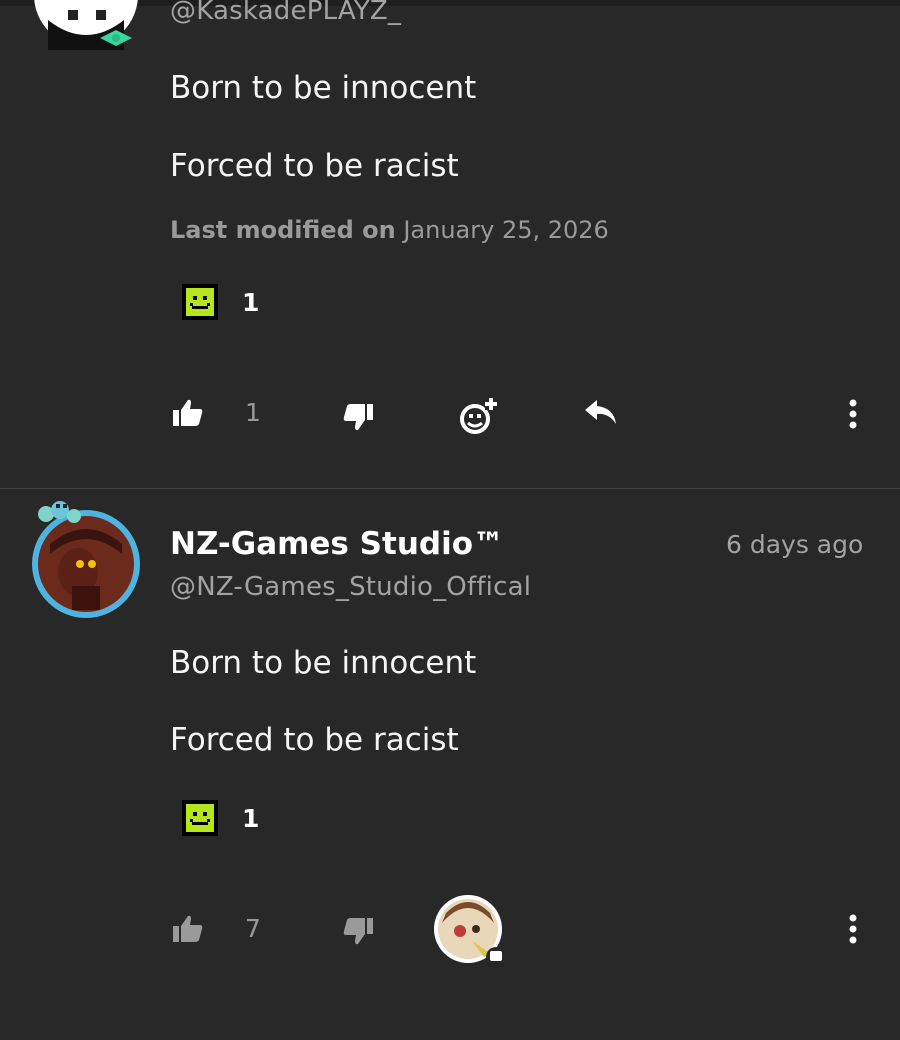 The width and height of the screenshot is (900, 1040). What do you see at coordinates (601, 412) in the screenshot?
I see `reply-icon` at bounding box center [601, 412].